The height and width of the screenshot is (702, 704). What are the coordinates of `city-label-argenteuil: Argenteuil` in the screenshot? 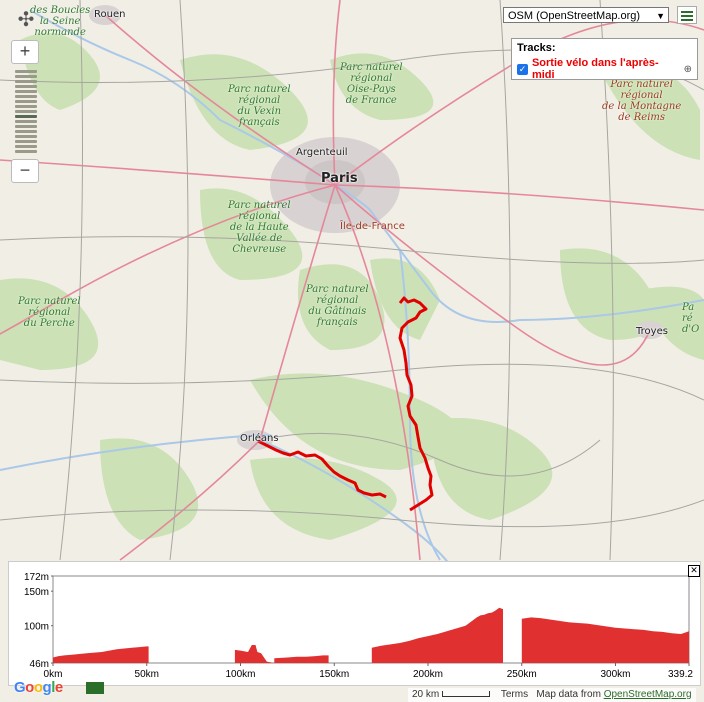 It's located at (322, 152).